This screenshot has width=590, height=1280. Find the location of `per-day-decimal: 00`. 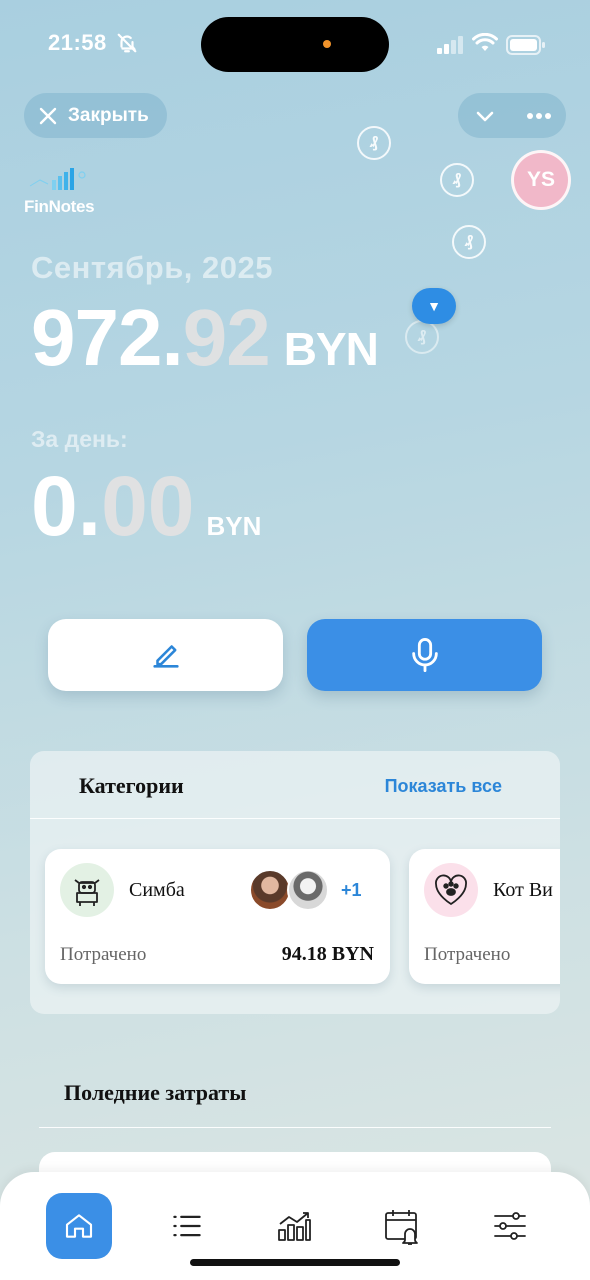

per-day-decimal: 00 is located at coordinates (148, 506).